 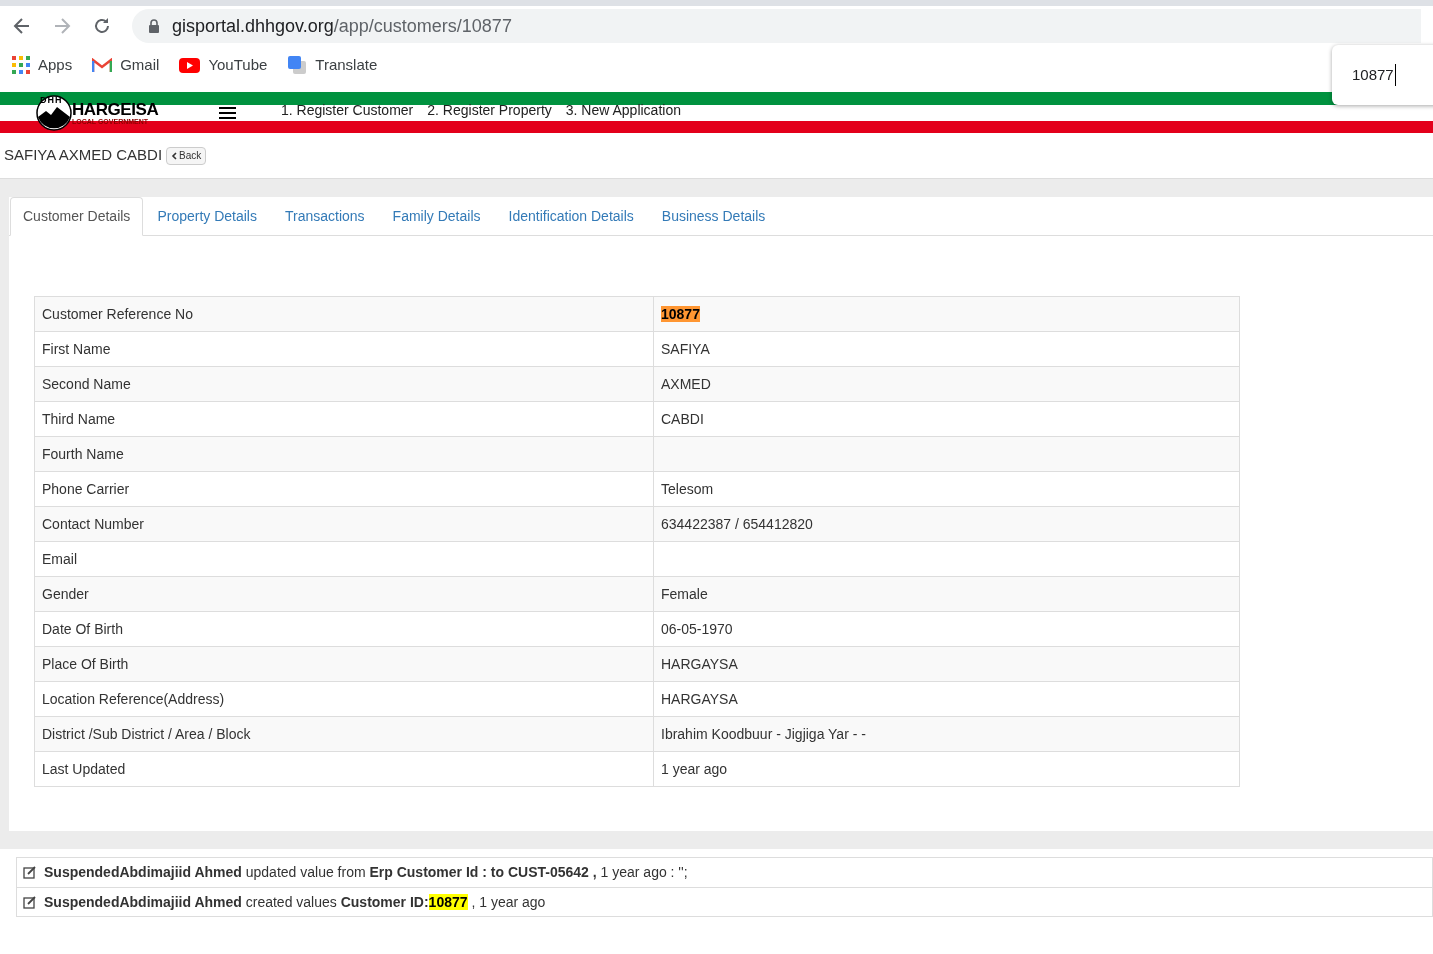 I want to click on menu-icon, so click(x=227, y=113).